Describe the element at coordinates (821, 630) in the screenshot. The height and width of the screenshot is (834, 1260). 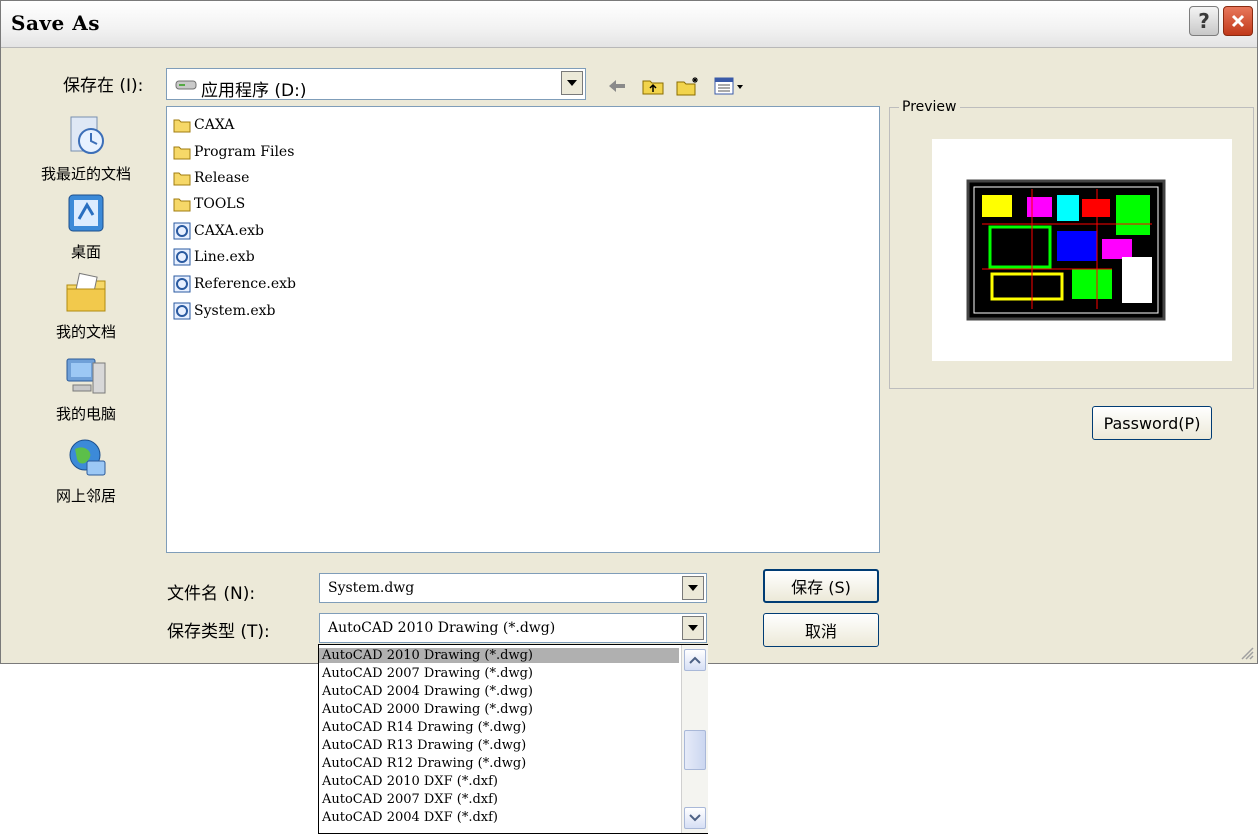
I see `cancel-button: 取消` at that location.